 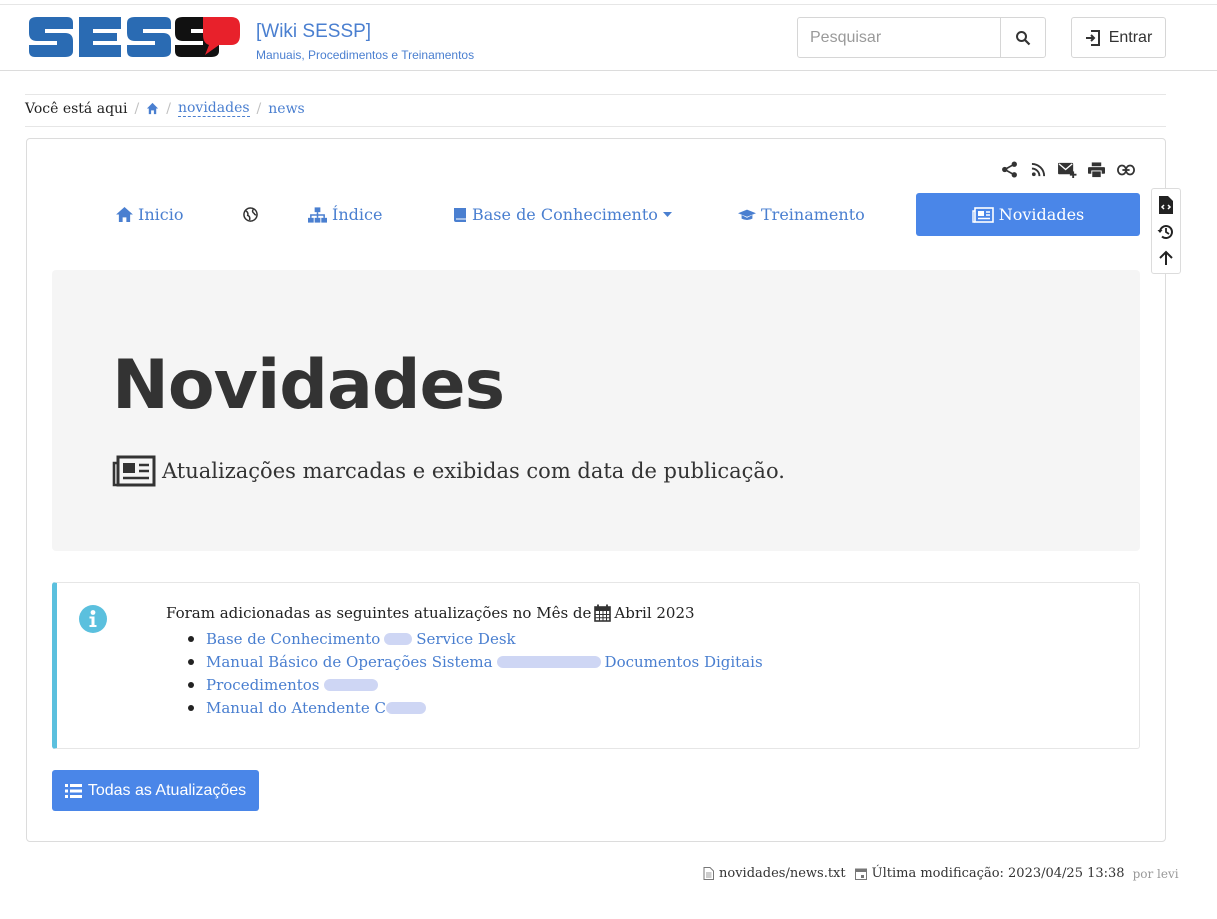 I want to click on search-button, so click(x=1023, y=37).